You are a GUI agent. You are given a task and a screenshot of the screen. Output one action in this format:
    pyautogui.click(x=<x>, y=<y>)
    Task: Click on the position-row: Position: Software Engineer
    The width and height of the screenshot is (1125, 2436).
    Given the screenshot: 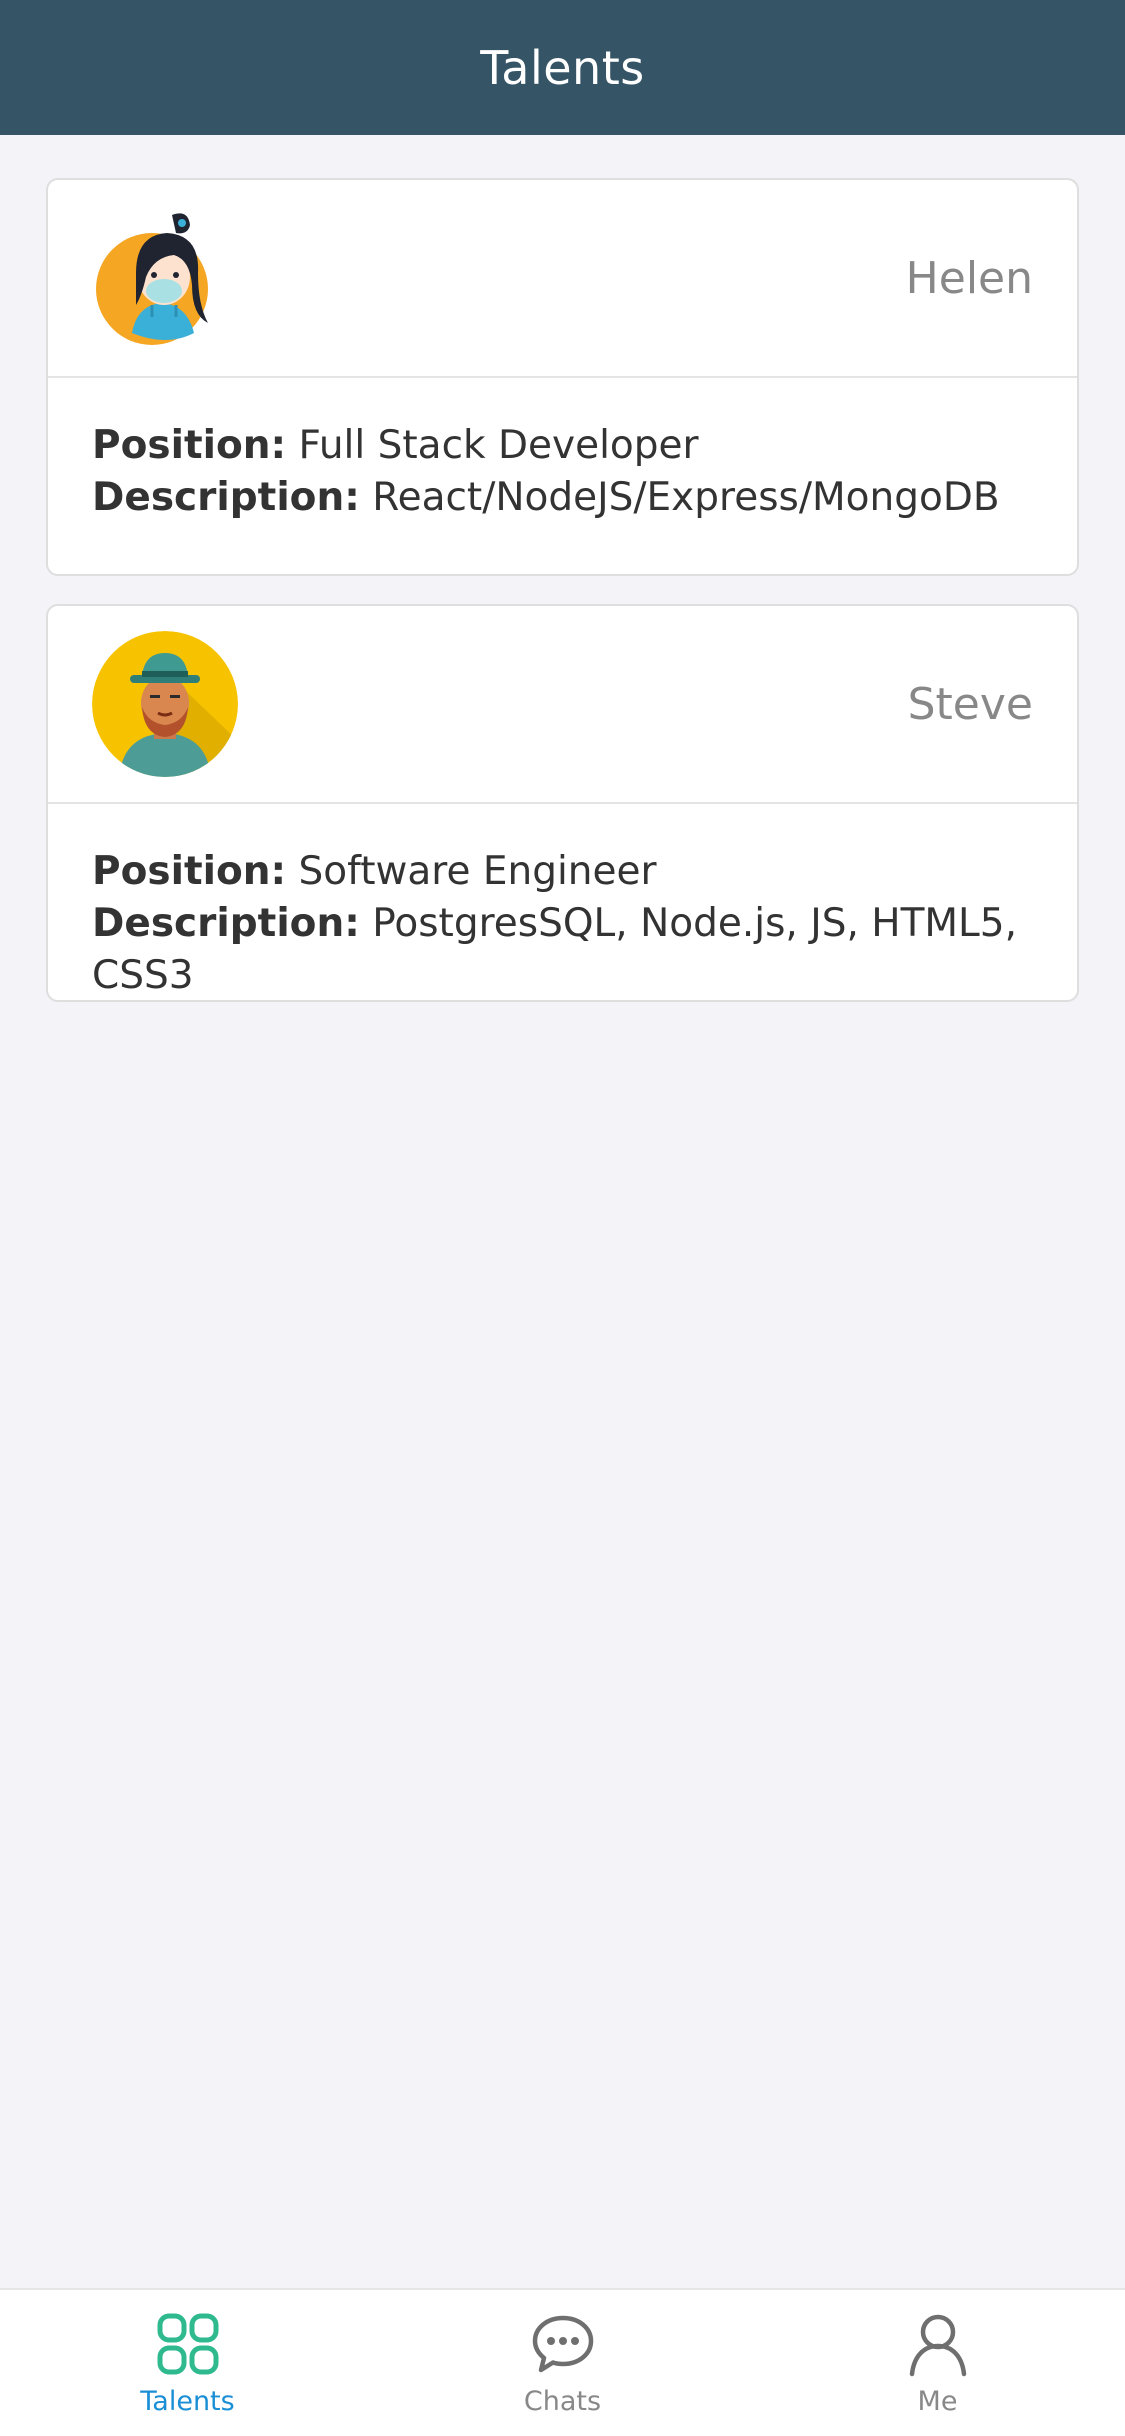 What is the action you would take?
    pyautogui.click(x=562, y=872)
    